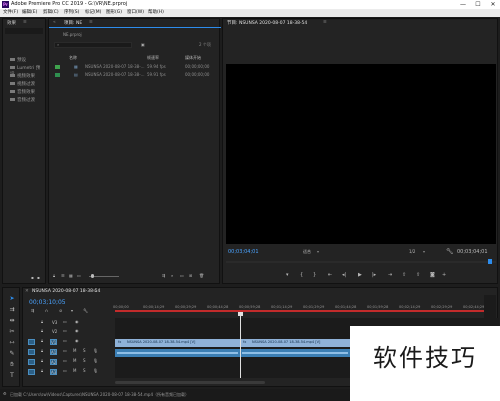 This screenshot has width=500, height=401. I want to click on linked-selection-icon: ⊘, so click(60, 310).